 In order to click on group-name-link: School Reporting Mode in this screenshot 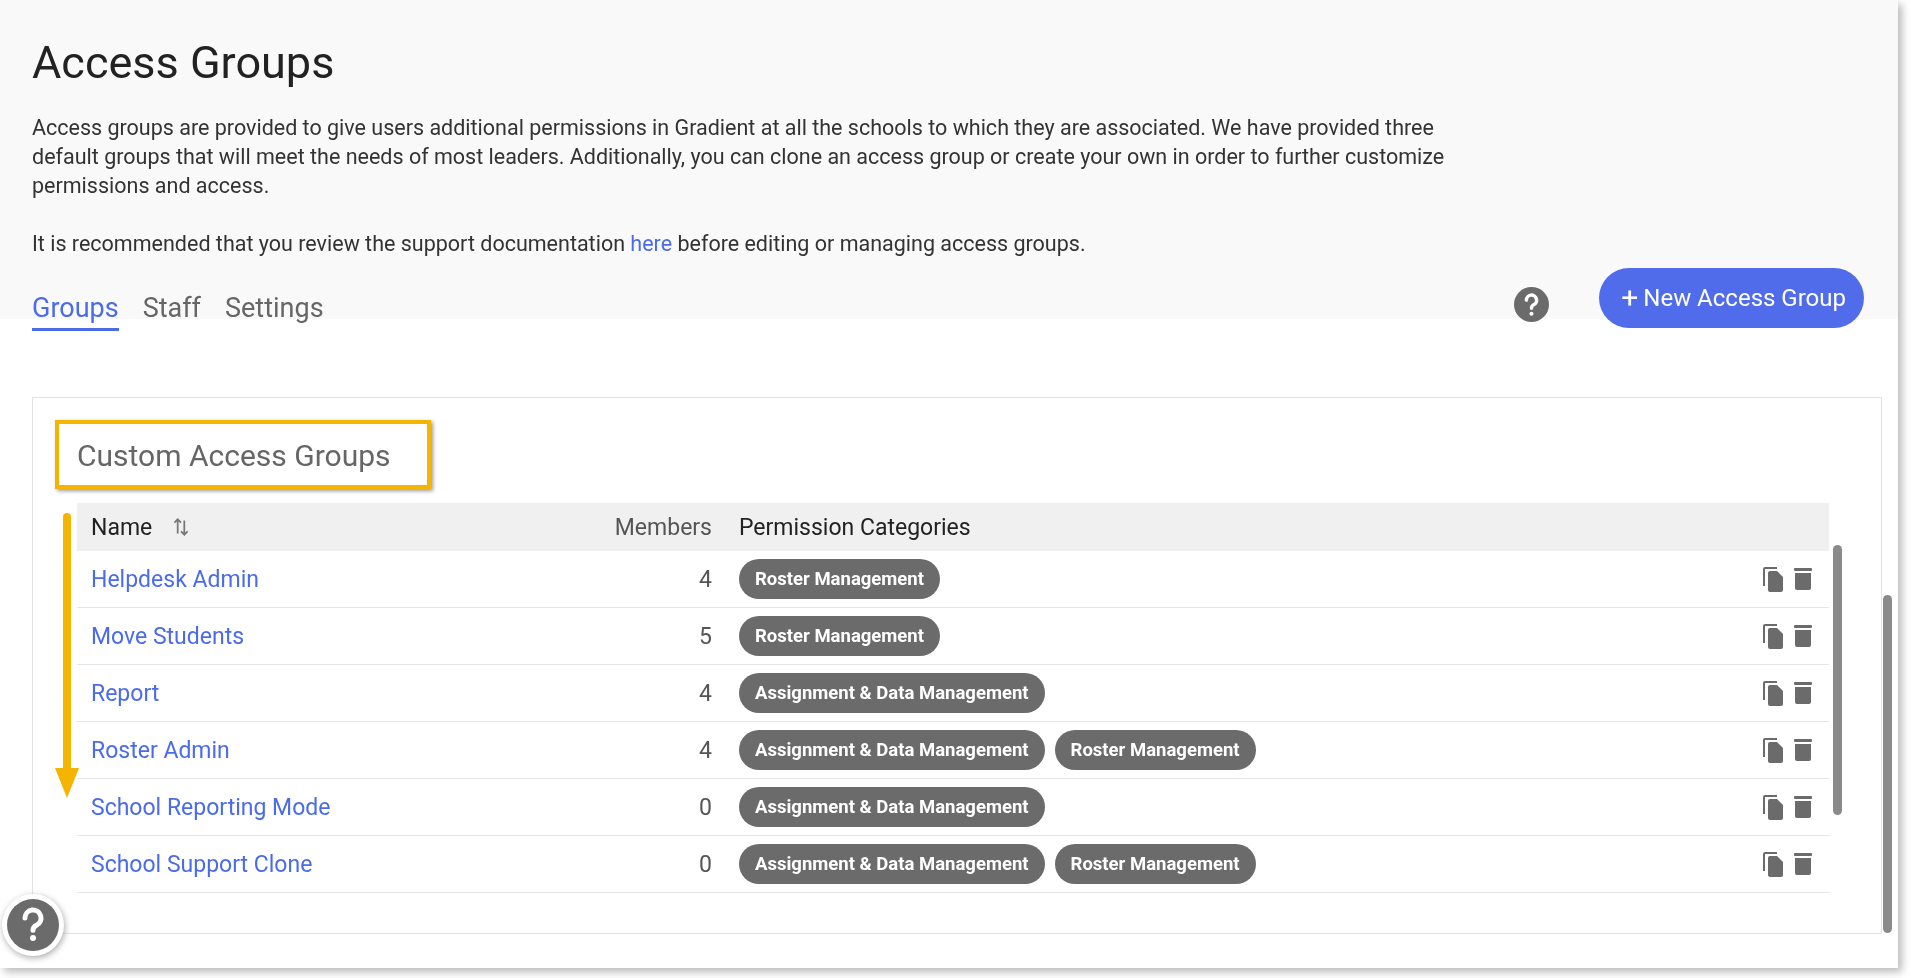, I will do `click(211, 807)`.